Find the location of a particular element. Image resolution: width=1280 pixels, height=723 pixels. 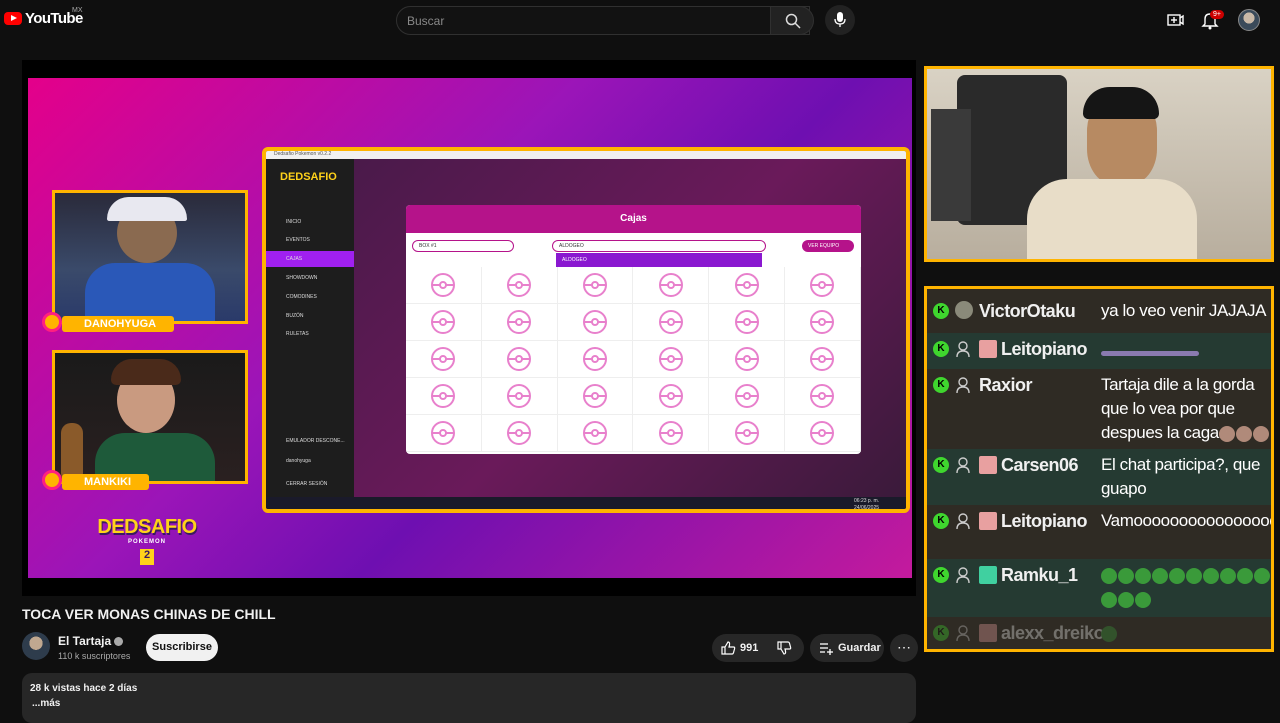

user-avatar-icon is located at coordinates (964, 310).